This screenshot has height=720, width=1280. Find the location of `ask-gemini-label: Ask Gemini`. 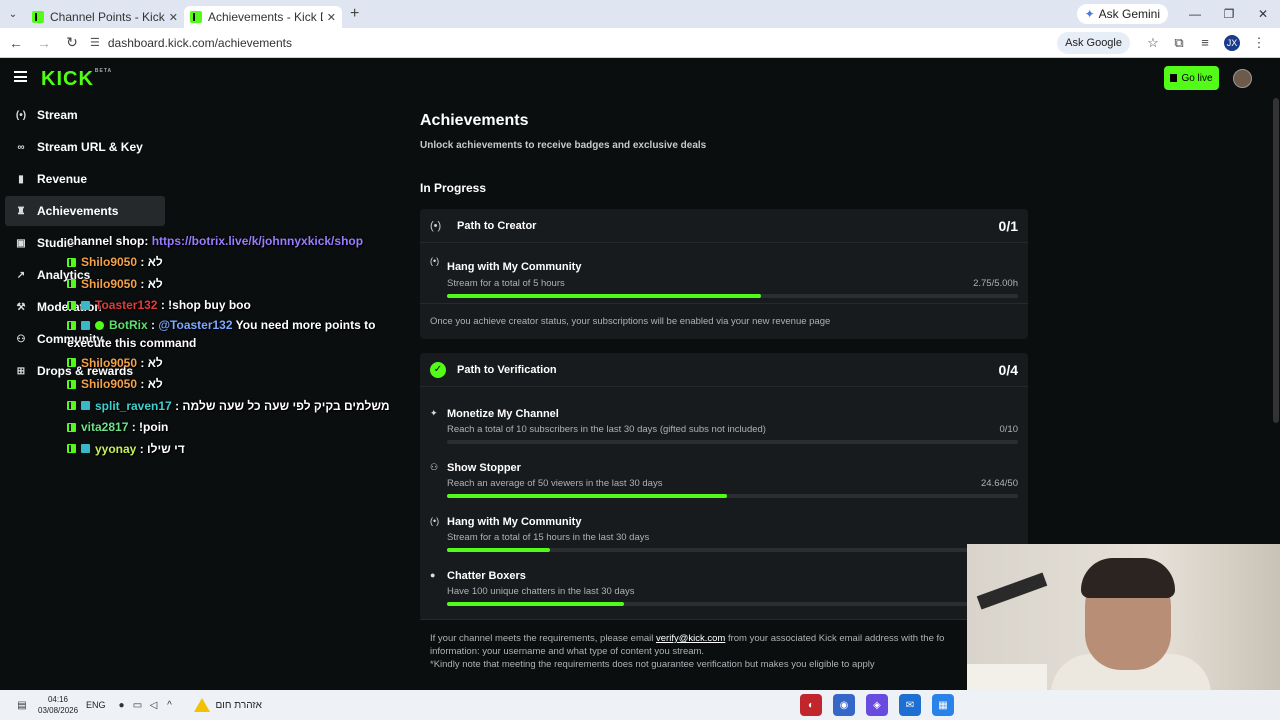

ask-gemini-label: Ask Gemini is located at coordinates (1129, 14).